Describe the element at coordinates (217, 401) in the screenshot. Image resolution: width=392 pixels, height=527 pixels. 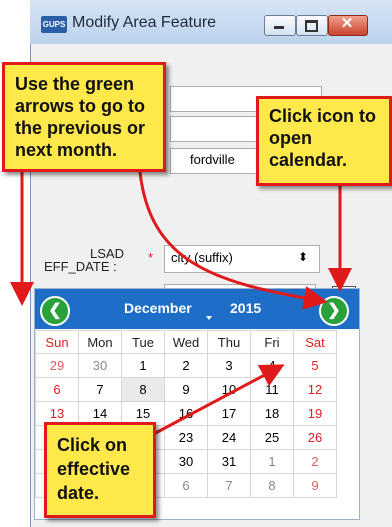
I see `arrow-to-date` at that location.